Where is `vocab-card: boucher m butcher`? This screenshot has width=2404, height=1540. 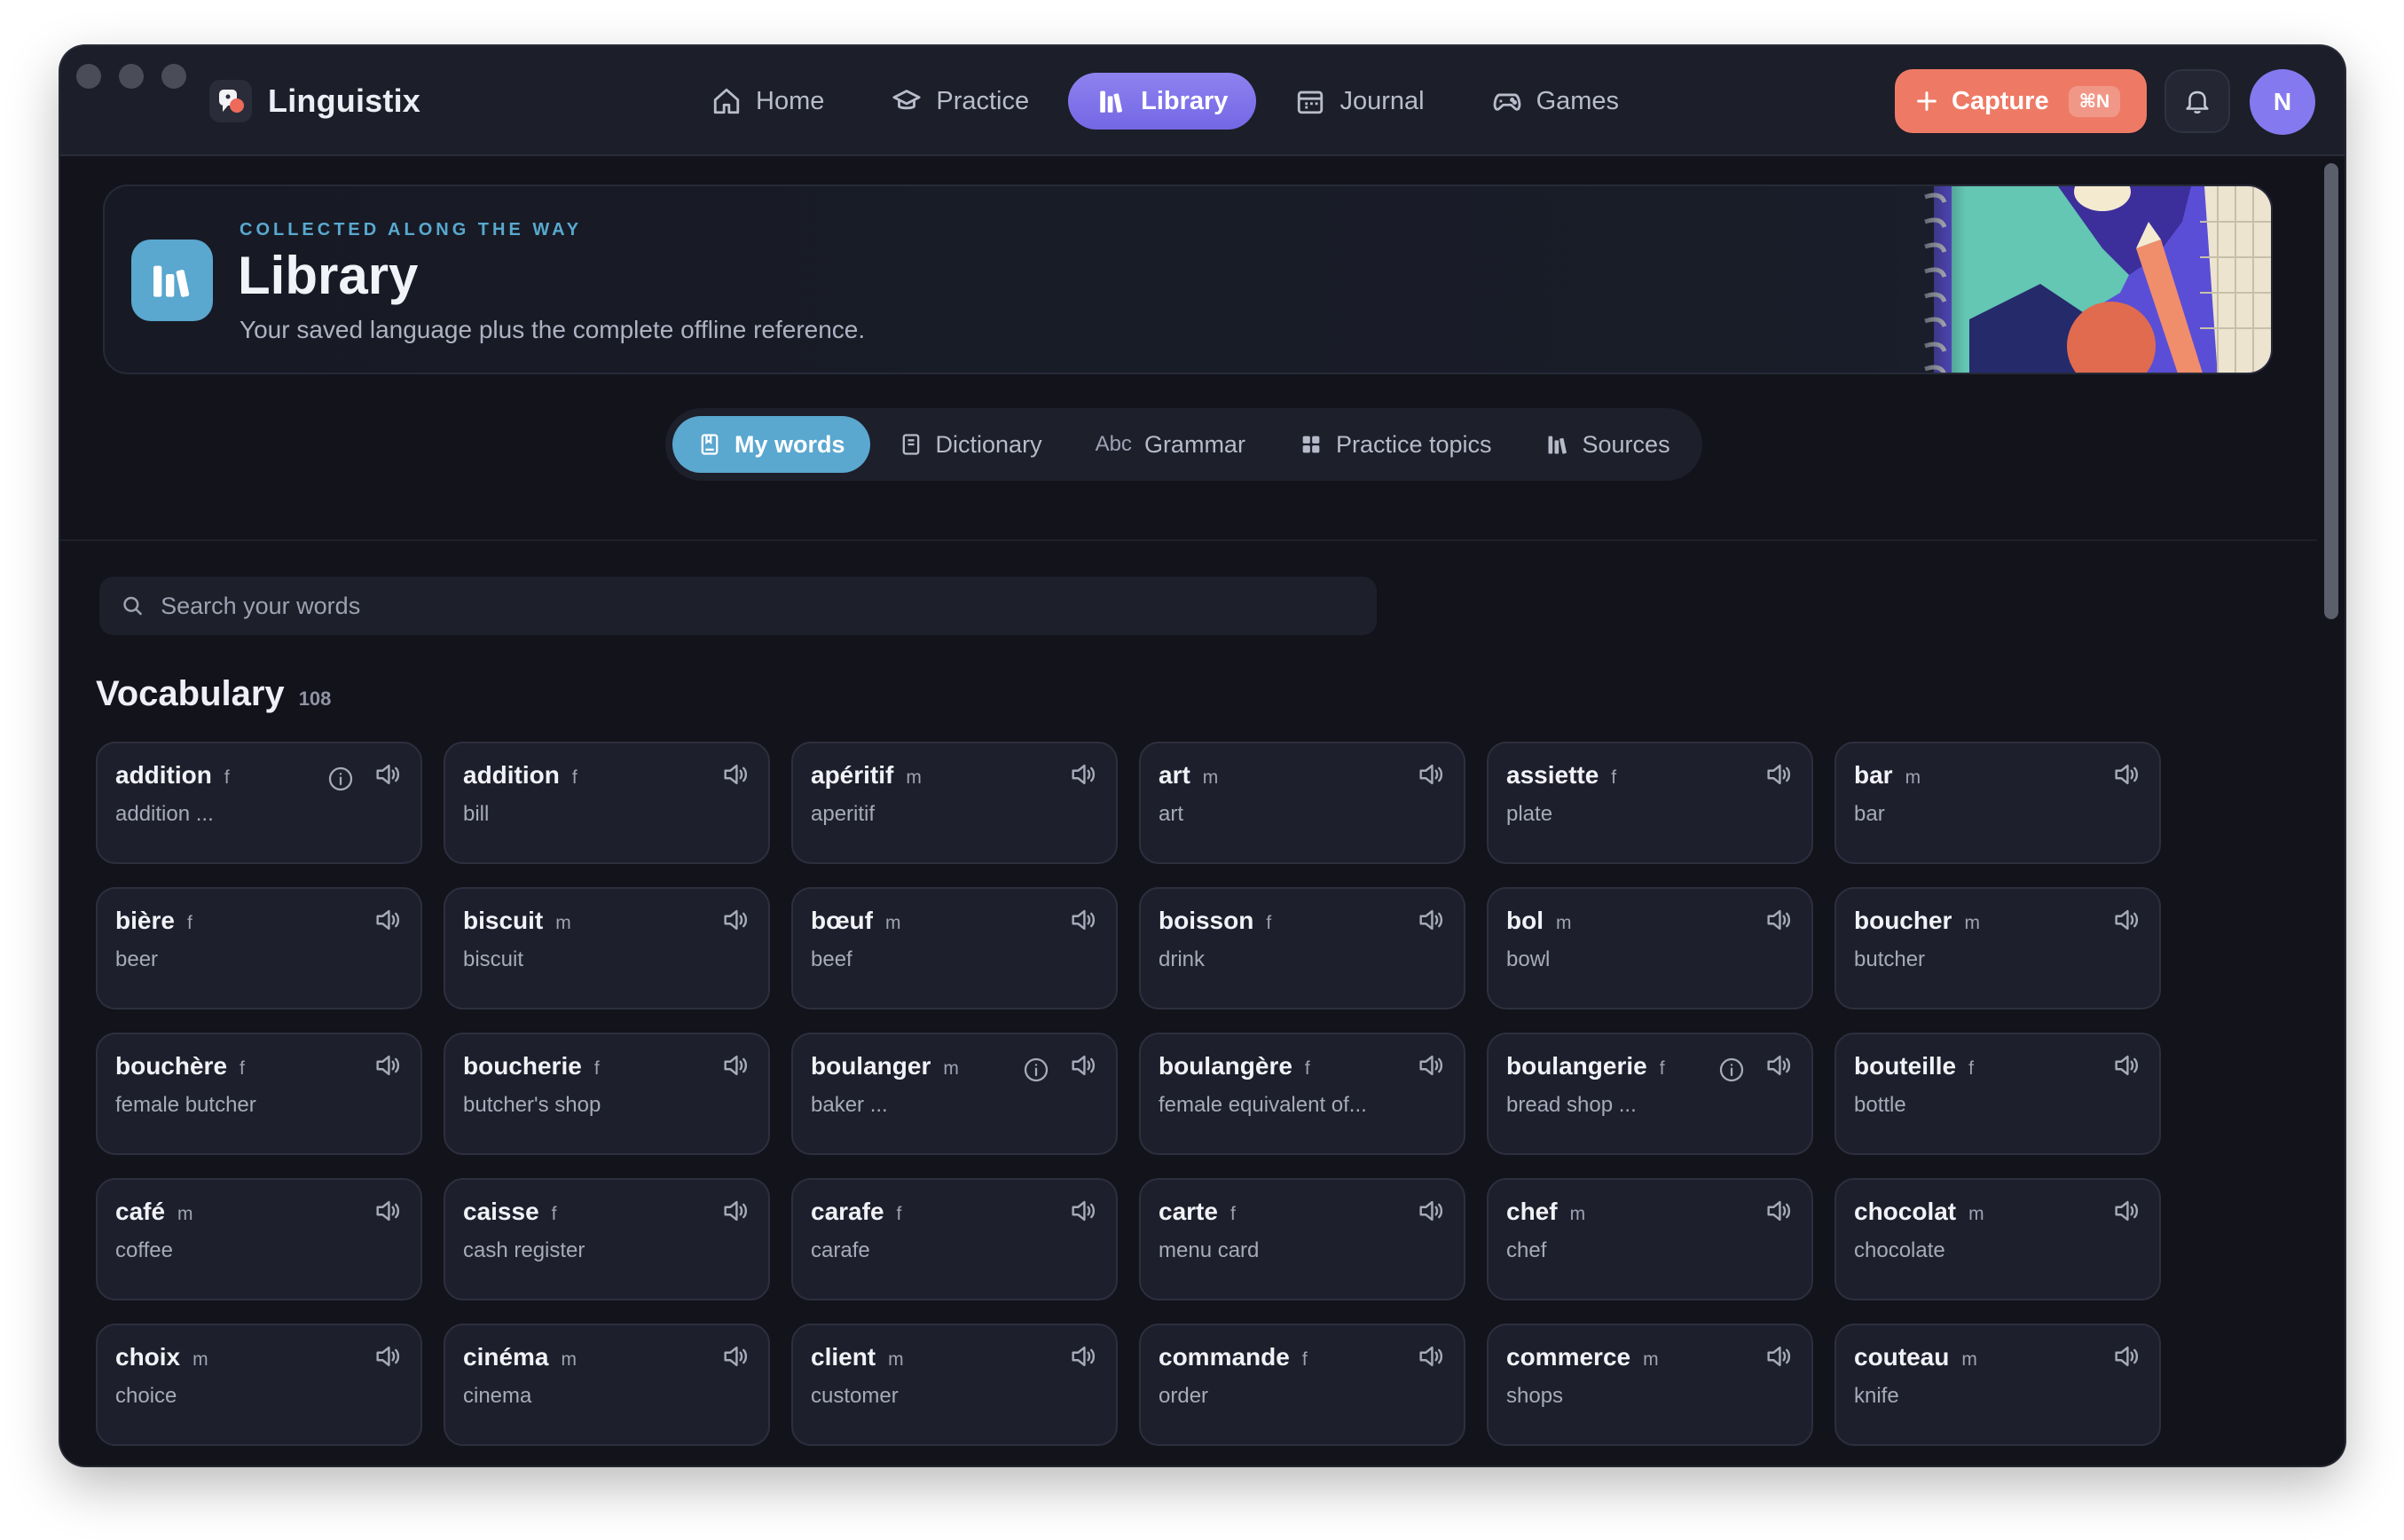 vocab-card: boucher m butcher is located at coordinates (1997, 948).